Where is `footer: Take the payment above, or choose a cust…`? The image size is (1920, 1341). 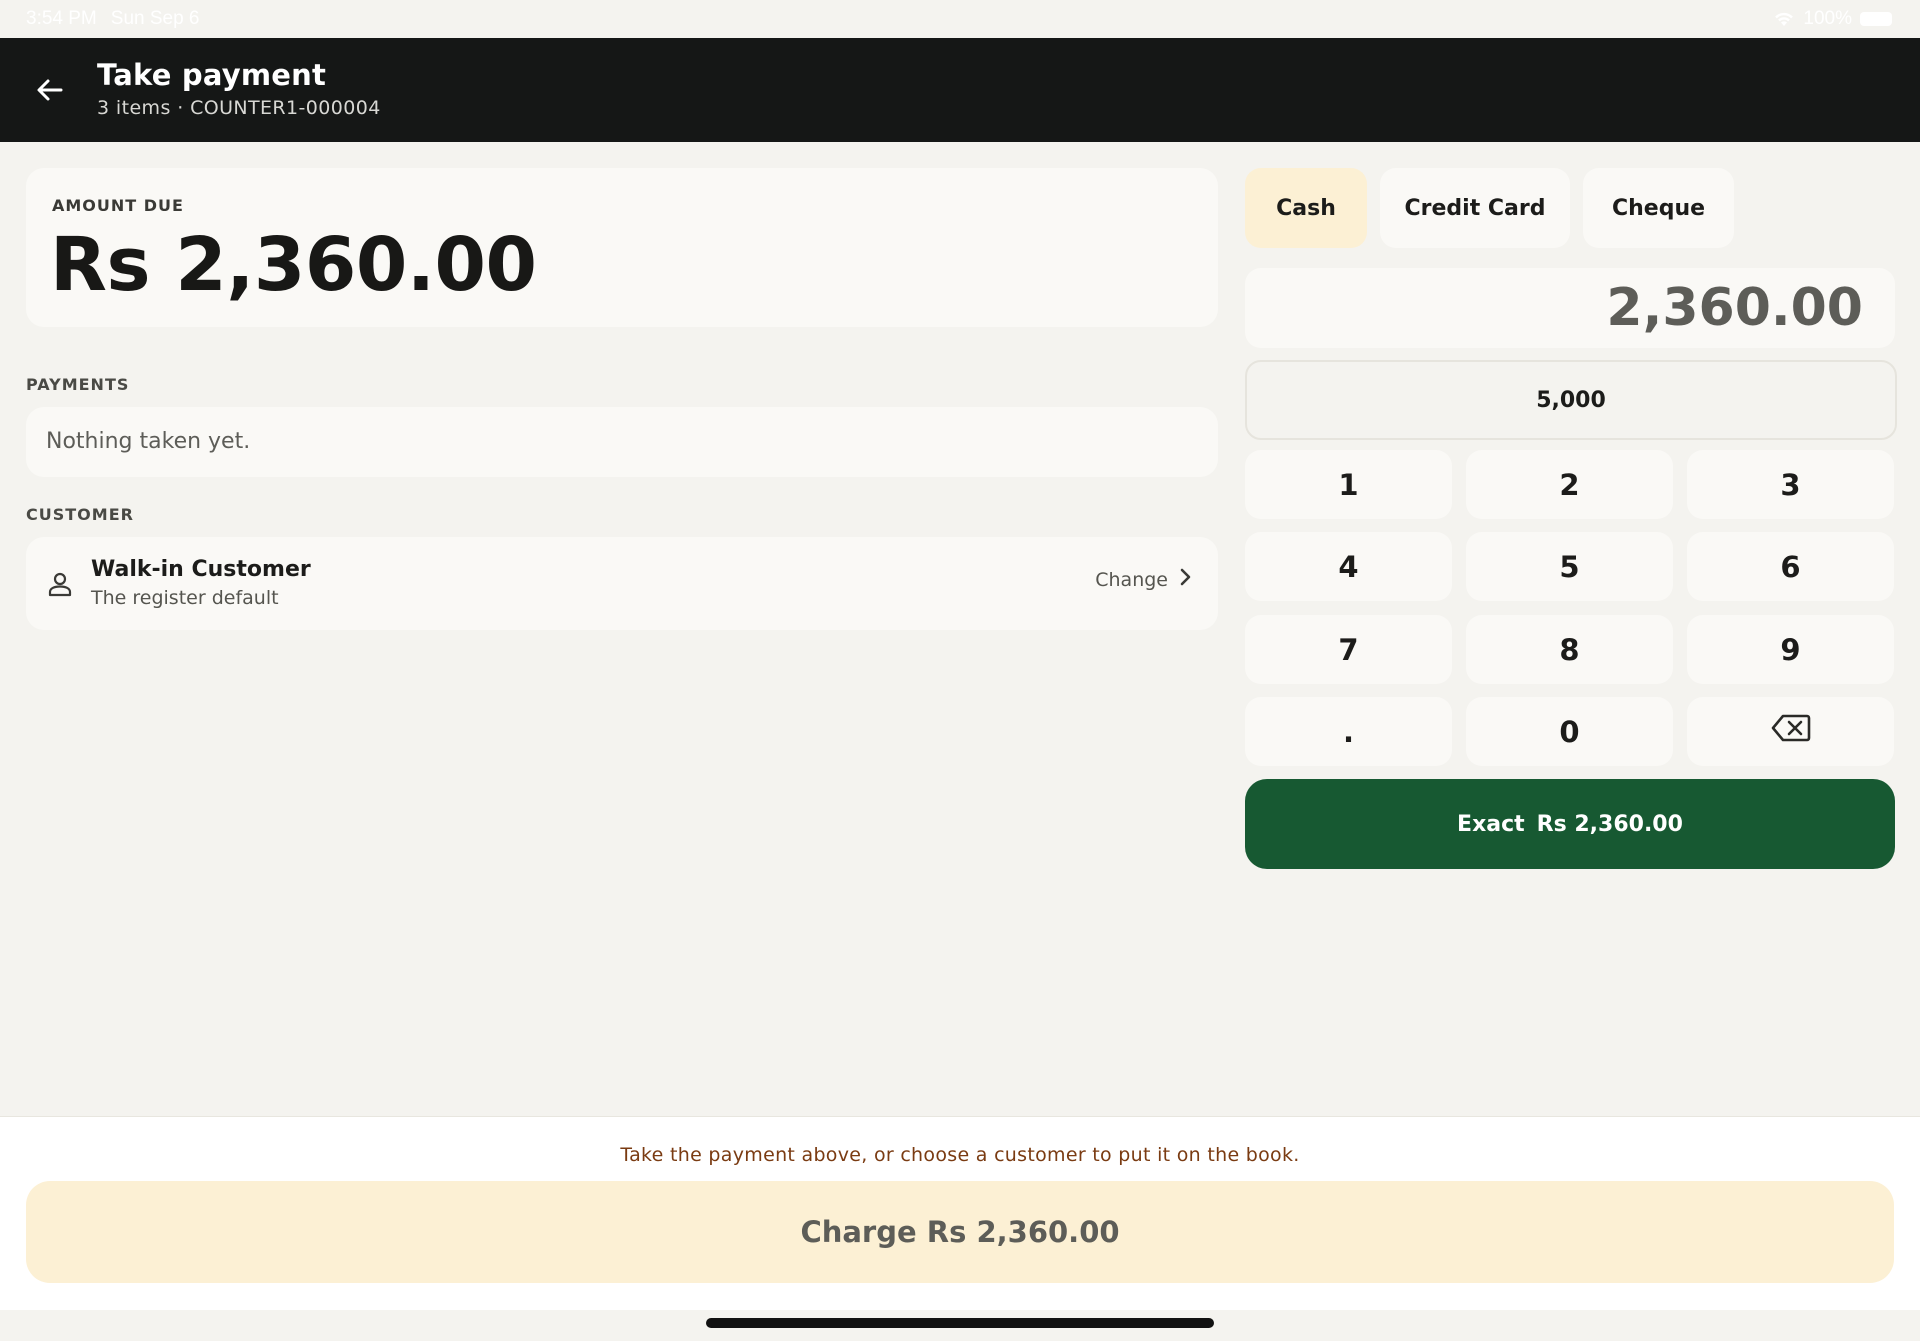 footer: Take the payment above, or choose a cust… is located at coordinates (960, 1213).